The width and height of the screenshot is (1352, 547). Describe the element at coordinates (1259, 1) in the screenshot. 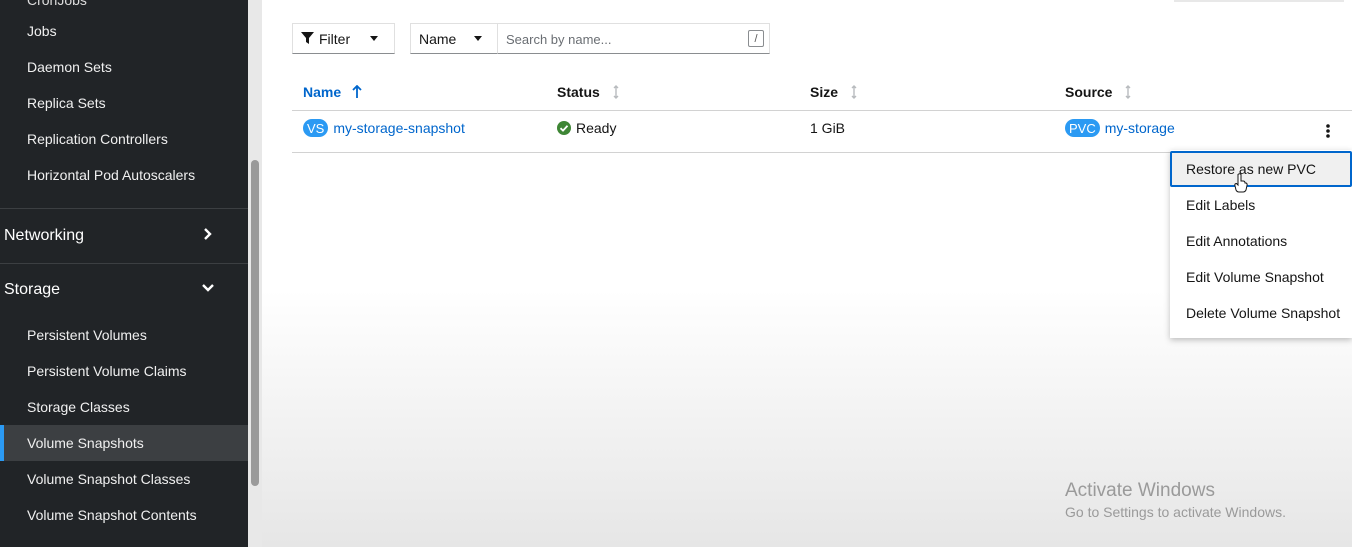

I see `top-edge` at that location.